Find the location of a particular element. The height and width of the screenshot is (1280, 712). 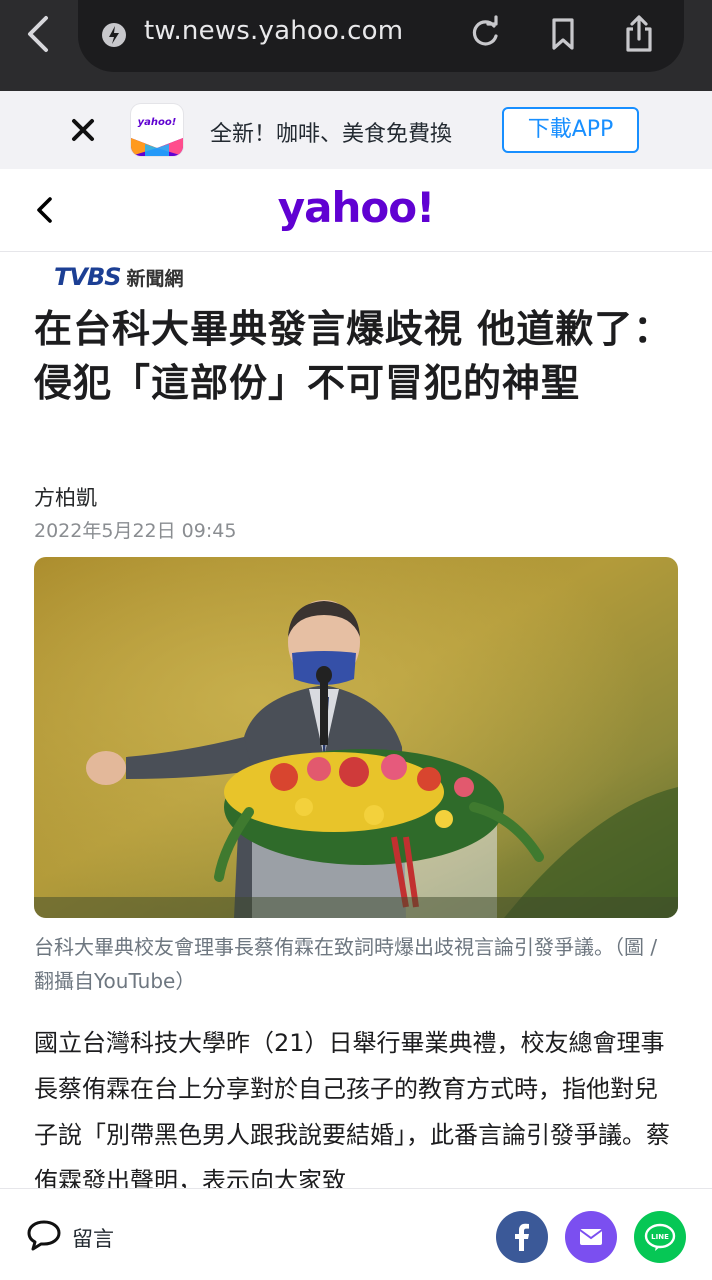

close-icon is located at coordinates (83, 130).